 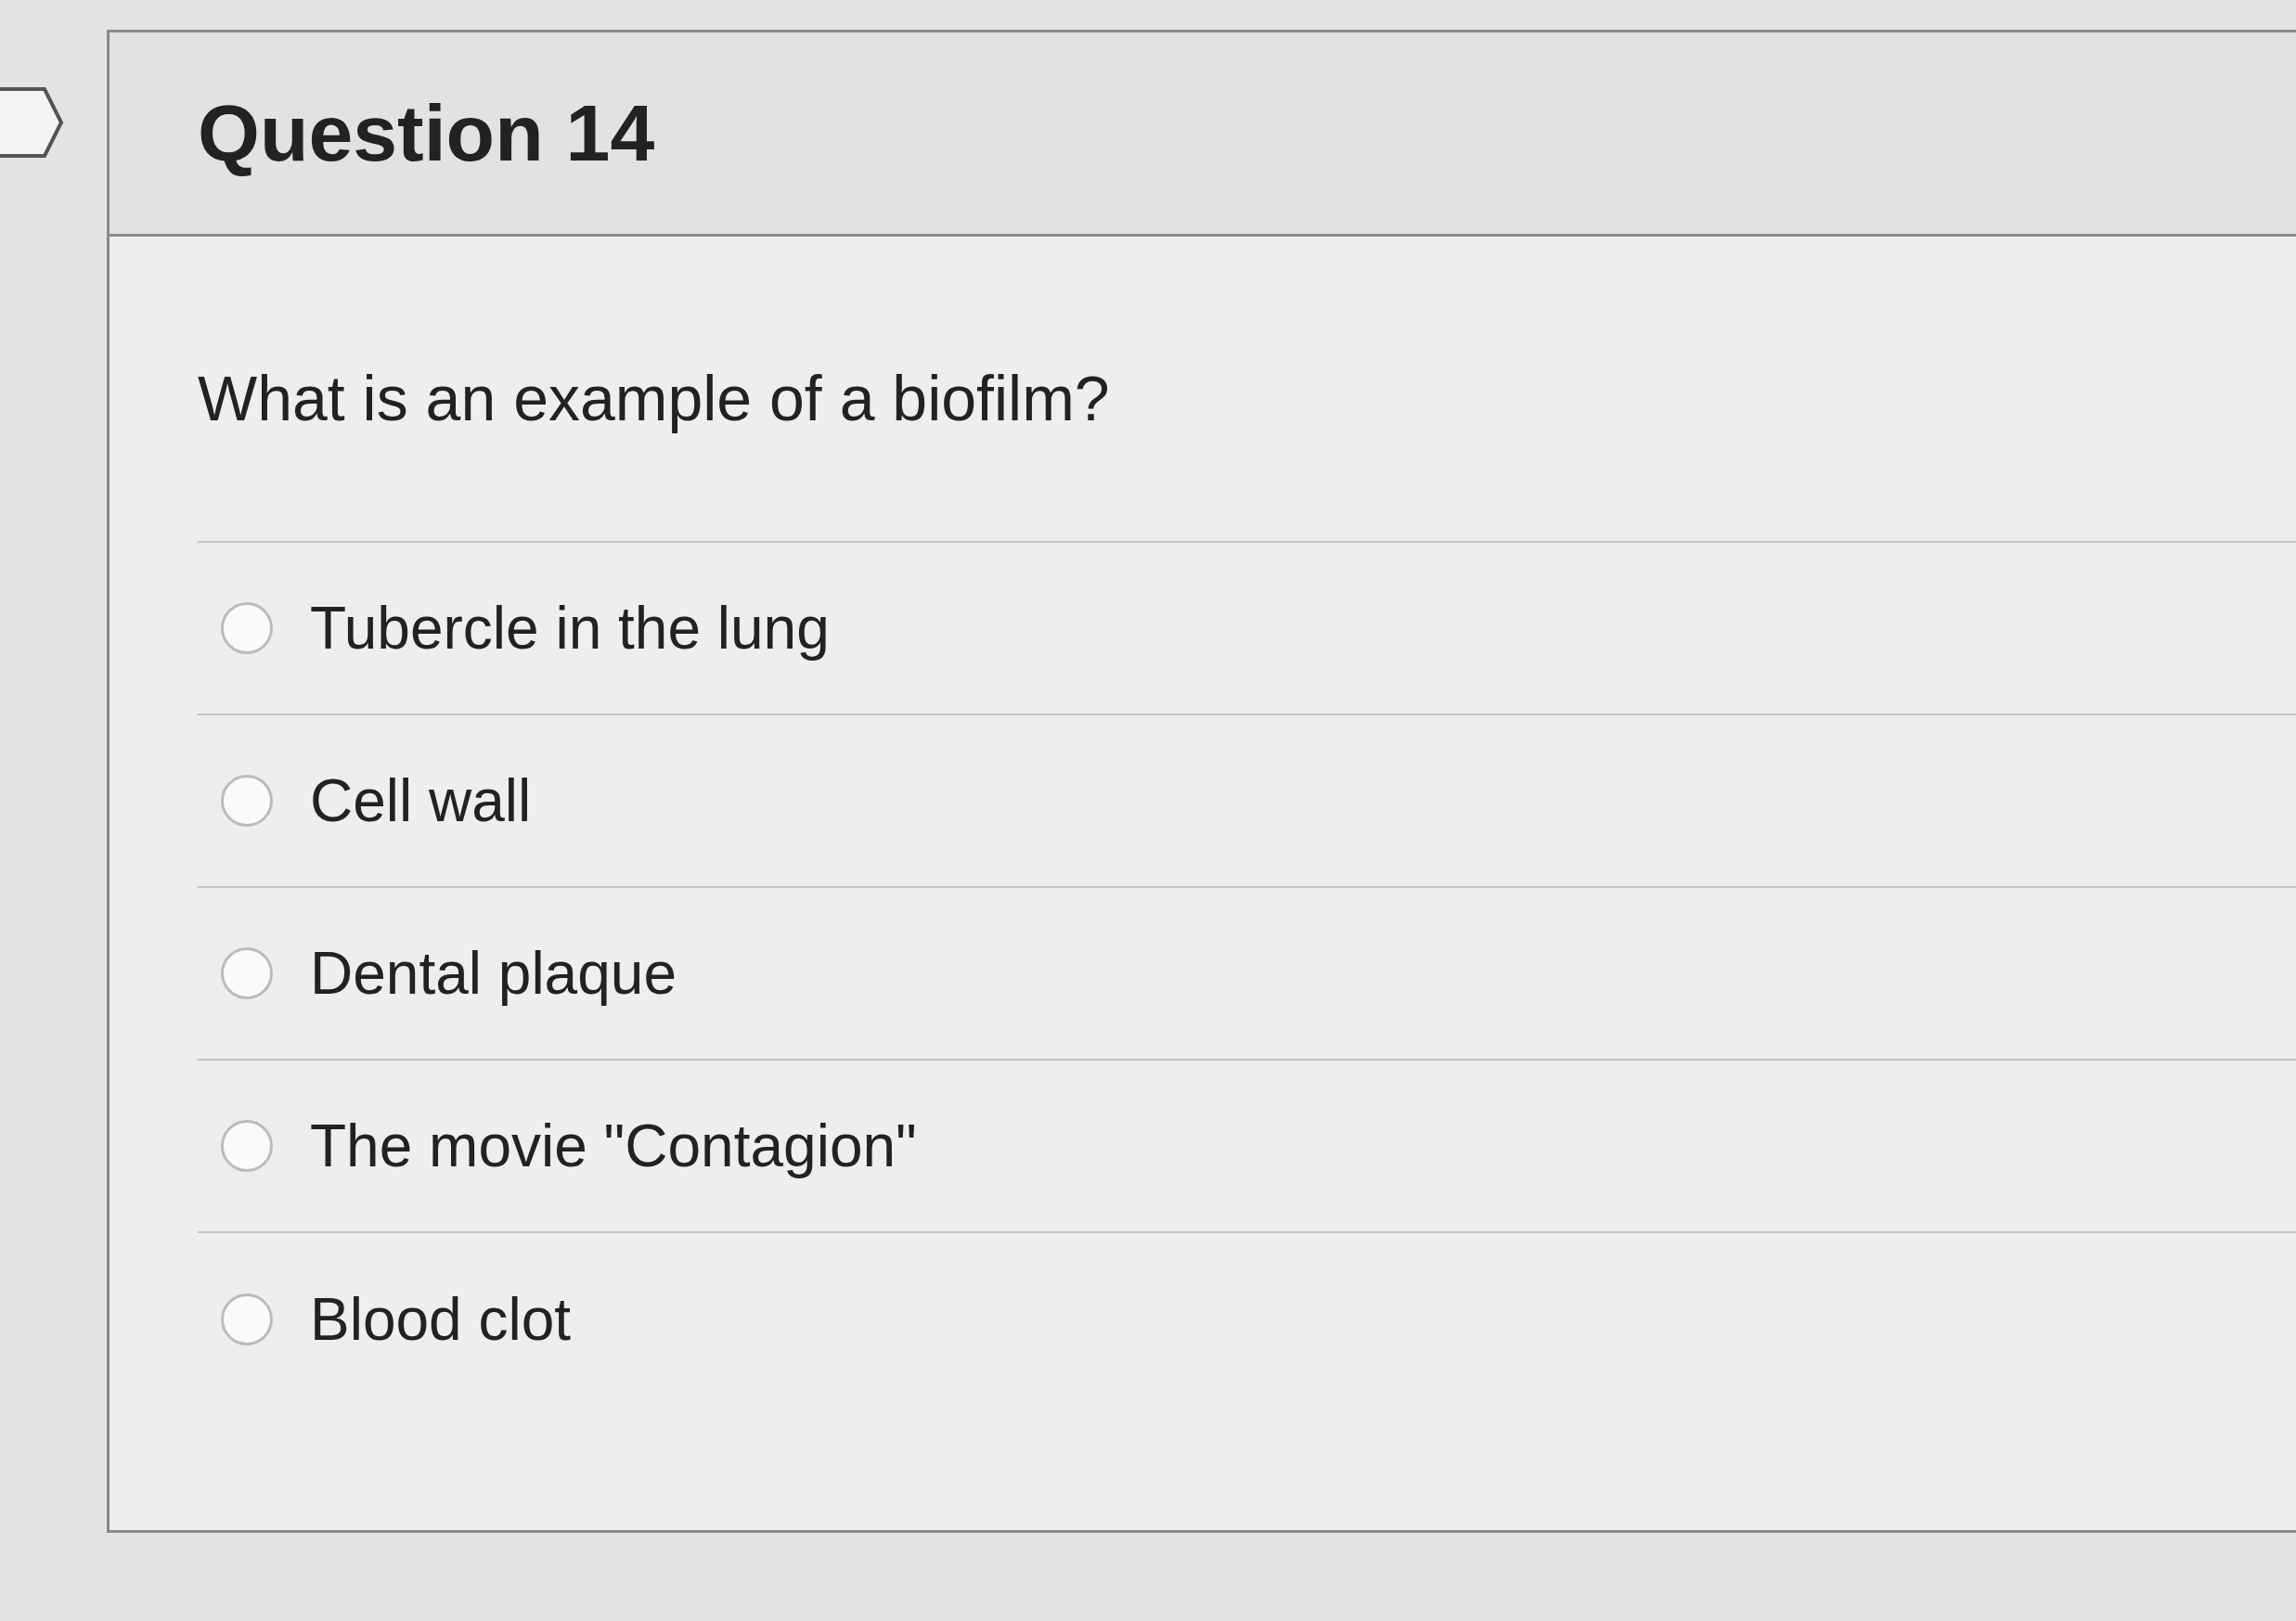 I want to click on option-label: Tubercle in the lung, so click(x=570, y=628).